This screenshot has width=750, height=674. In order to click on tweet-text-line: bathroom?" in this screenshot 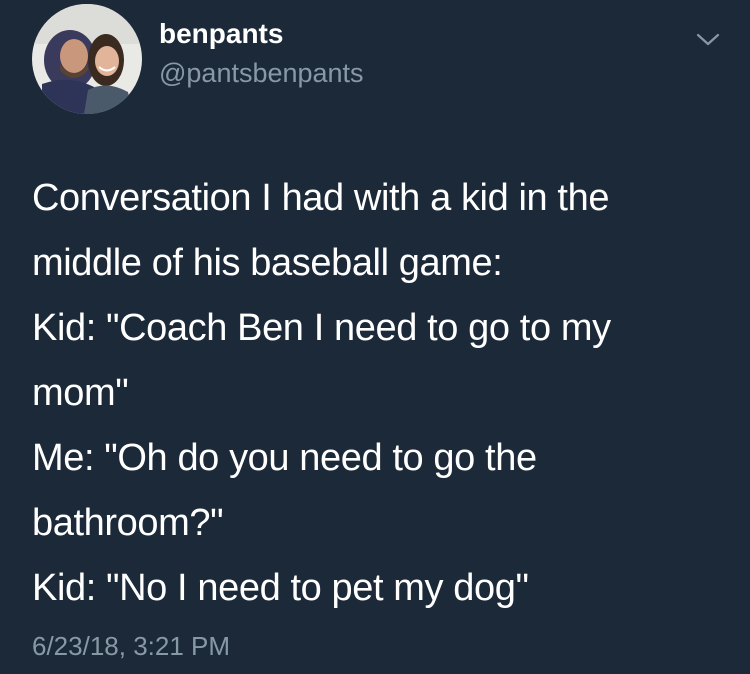, I will do `click(128, 523)`.